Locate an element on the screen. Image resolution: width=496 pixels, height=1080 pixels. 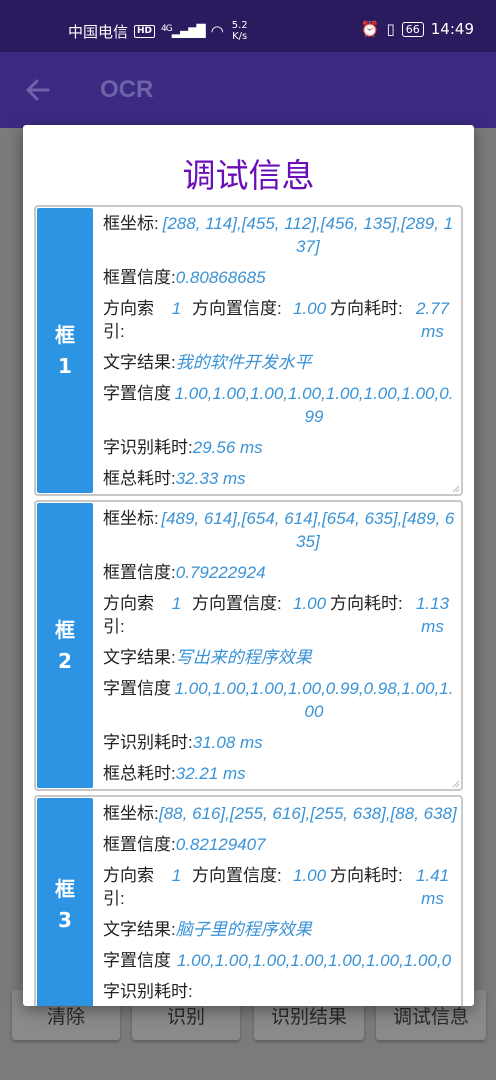
char-conf-value: 1.00,1.00,1.00,1.00,1.00,1.00,1.00,0 is located at coordinates (314, 960).